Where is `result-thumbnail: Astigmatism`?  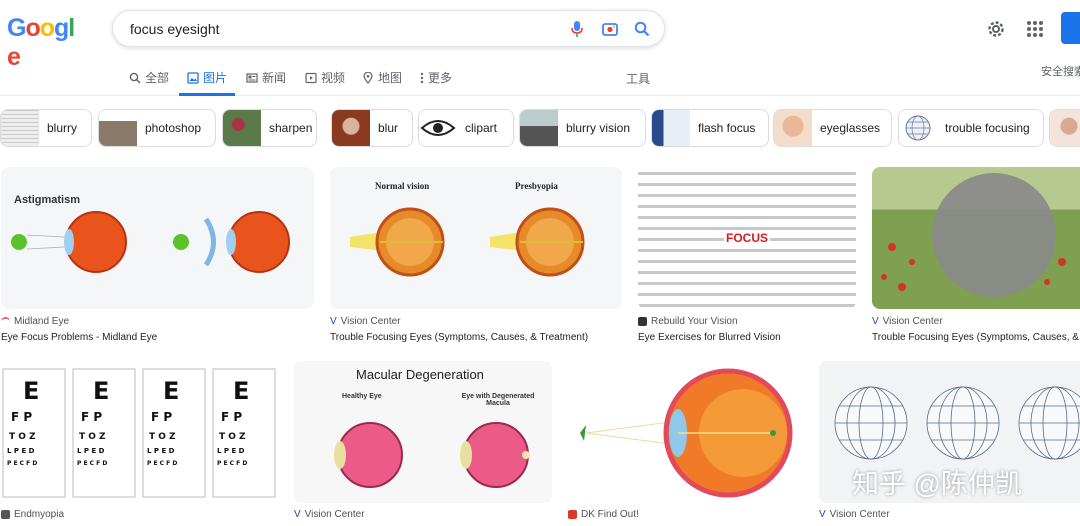 result-thumbnail: Astigmatism is located at coordinates (157, 238).